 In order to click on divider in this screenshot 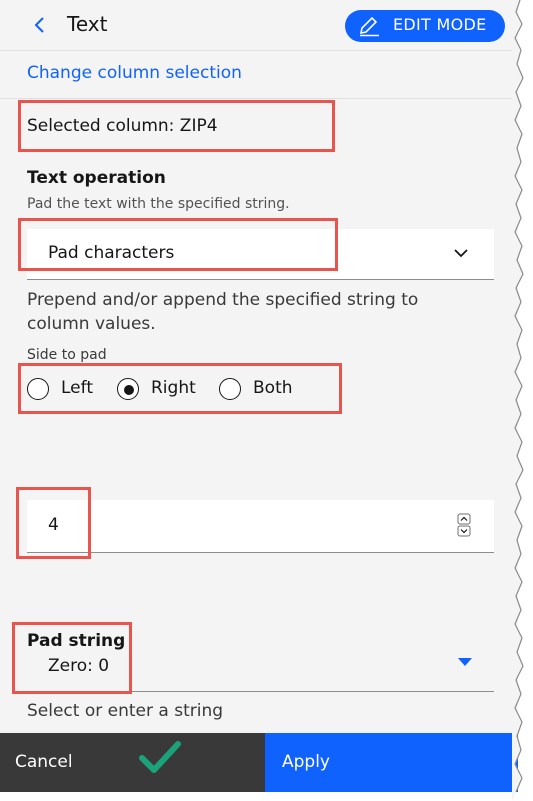, I will do `click(259, 98)`.